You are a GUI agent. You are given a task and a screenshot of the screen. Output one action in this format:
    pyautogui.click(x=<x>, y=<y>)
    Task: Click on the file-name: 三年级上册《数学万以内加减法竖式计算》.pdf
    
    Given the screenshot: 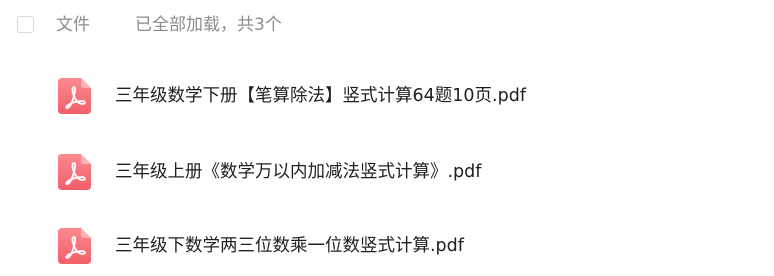 What is the action you would take?
    pyautogui.click(x=298, y=172)
    